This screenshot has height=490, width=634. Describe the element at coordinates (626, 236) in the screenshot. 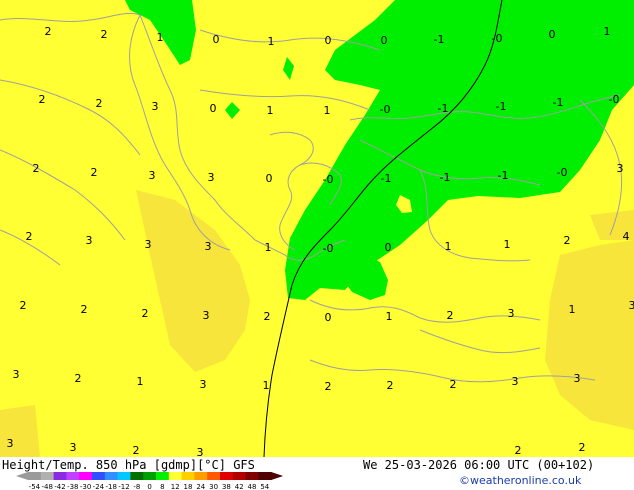

I see `map-value-label: 4` at that location.